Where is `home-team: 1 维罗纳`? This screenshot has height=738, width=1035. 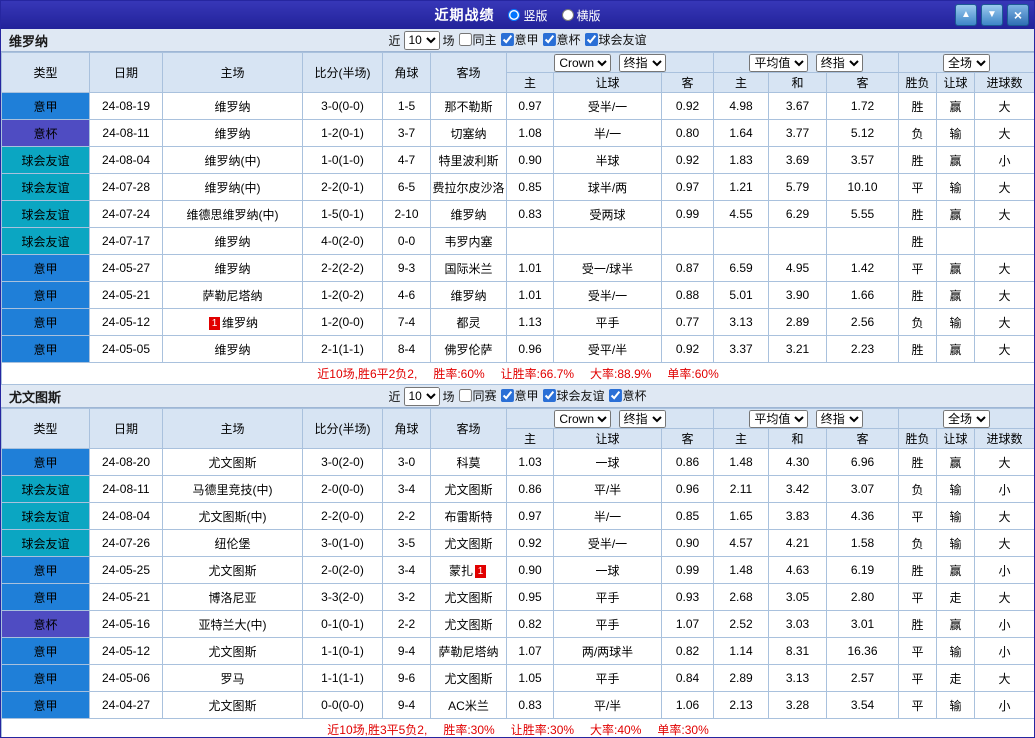
home-team: 1 维罗纳 is located at coordinates (232, 322).